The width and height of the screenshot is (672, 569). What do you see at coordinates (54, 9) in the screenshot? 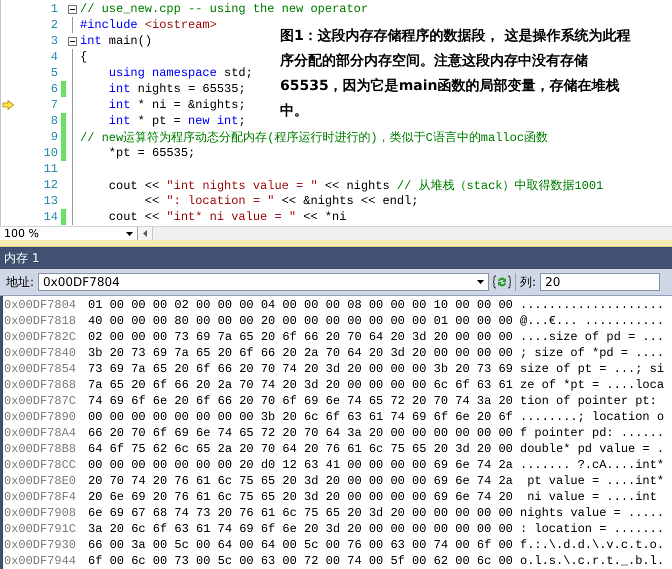
I see `line-number: 1` at bounding box center [54, 9].